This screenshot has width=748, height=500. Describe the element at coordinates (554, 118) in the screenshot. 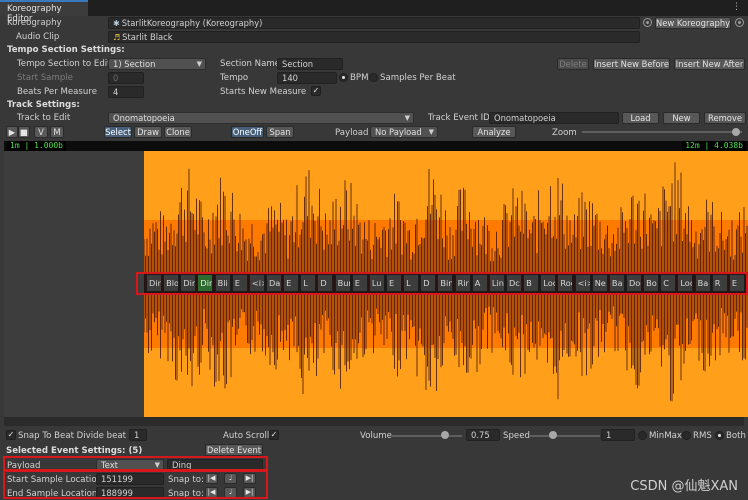

I see `track-event-id-field: Onomatopoeia` at that location.